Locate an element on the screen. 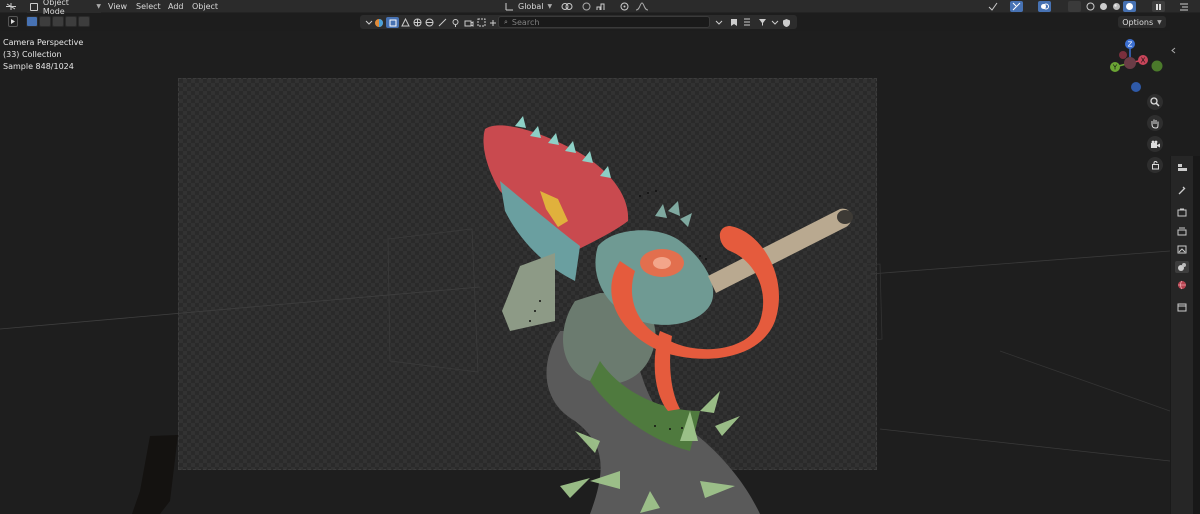 This screenshot has height=514, width=1200. select-mode-extend-button is located at coordinates (45, 21).